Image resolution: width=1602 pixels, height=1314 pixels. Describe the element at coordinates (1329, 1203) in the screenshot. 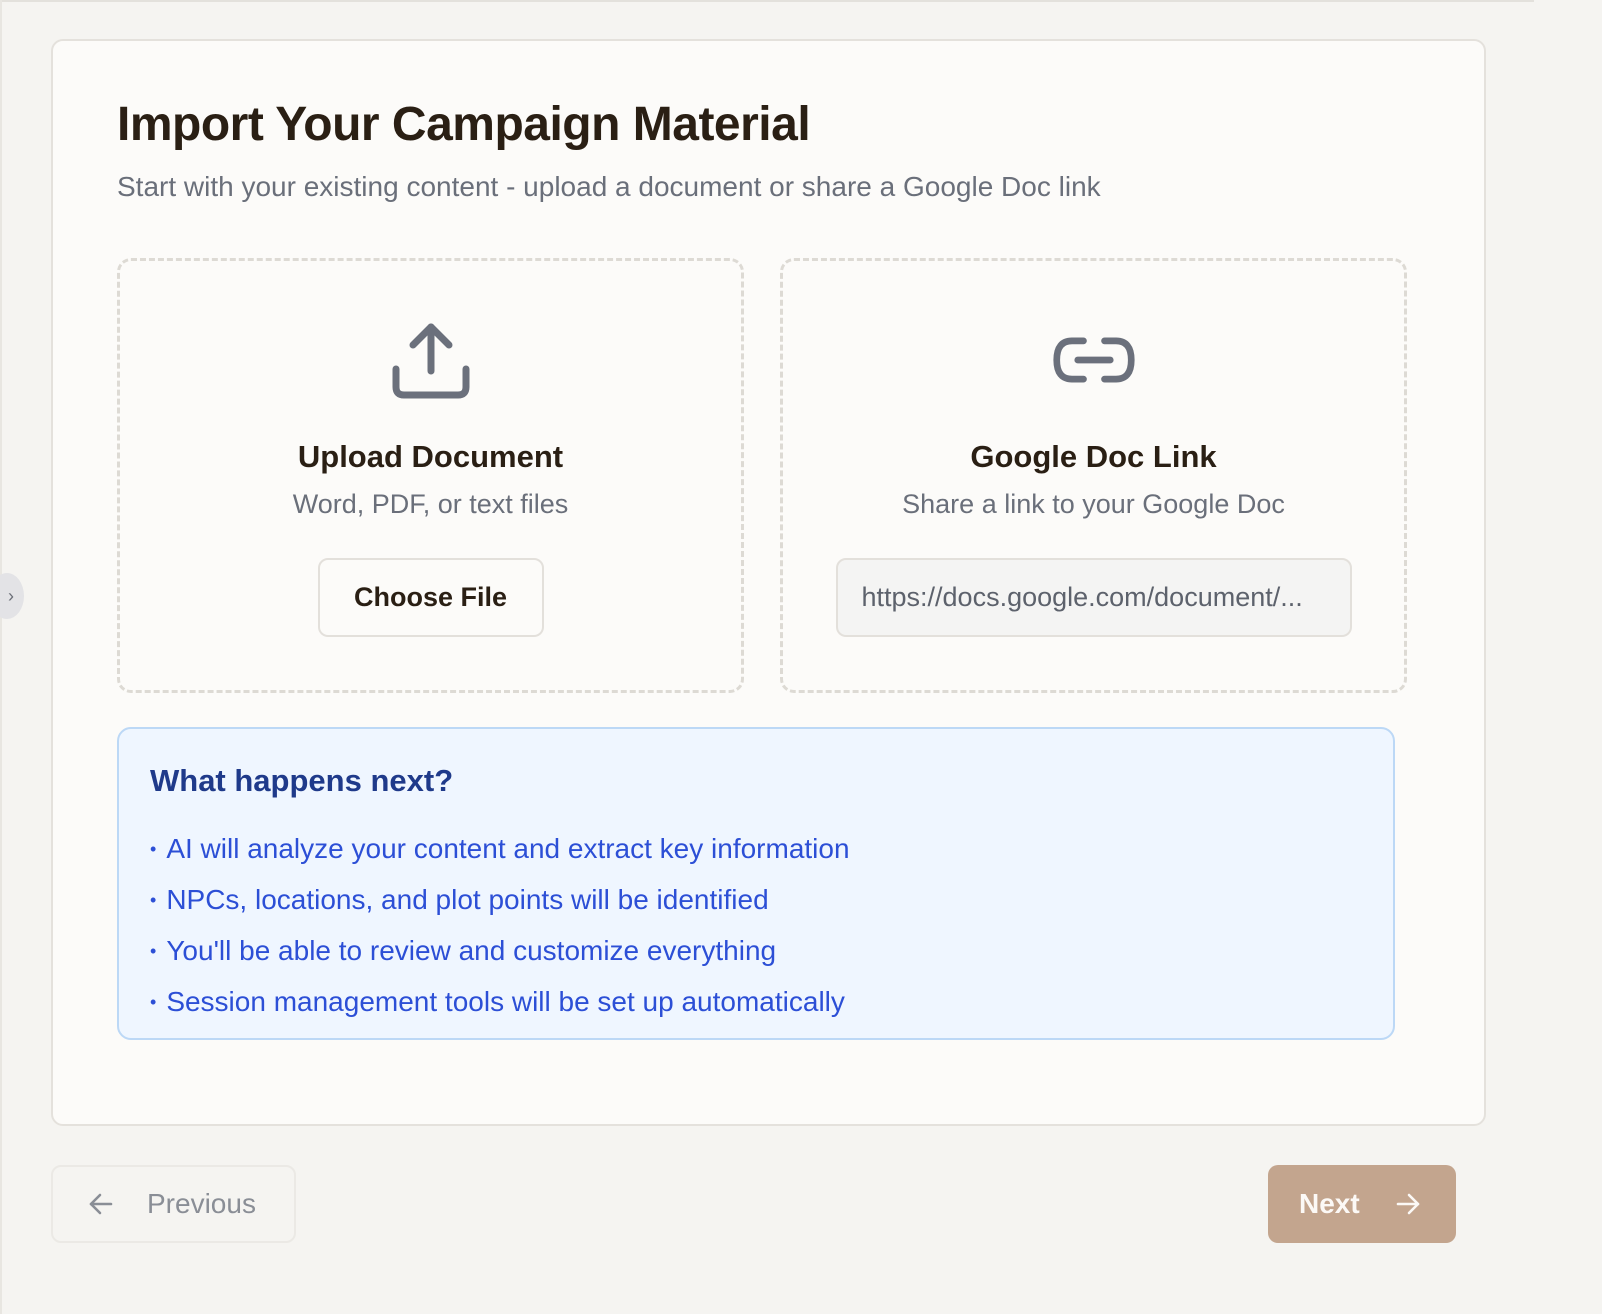

I see `next-button-label: Next` at that location.